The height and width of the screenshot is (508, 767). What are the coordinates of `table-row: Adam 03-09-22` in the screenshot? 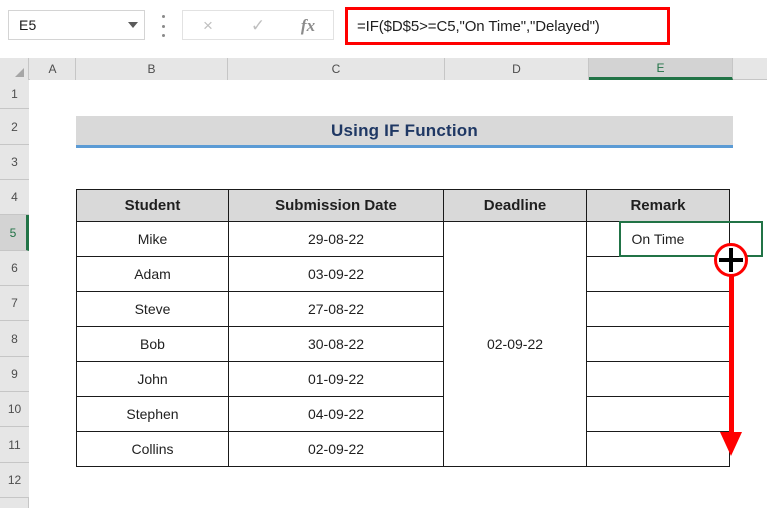 It's located at (403, 274).